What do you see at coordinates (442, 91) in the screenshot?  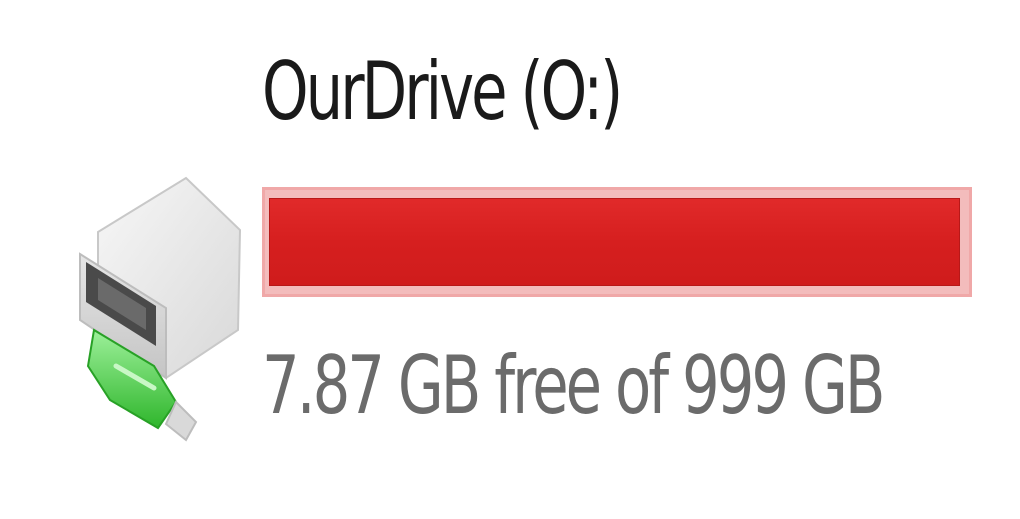 I see `drive-name: OurDrive (O:)` at bounding box center [442, 91].